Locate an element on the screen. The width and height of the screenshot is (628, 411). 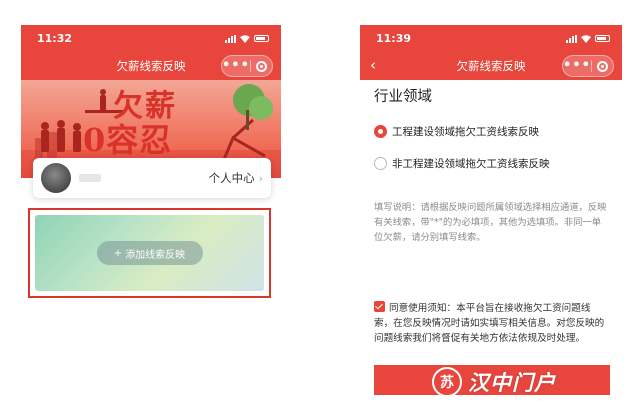
banner-slogan-line1: 欠薪 is located at coordinates (145, 106).